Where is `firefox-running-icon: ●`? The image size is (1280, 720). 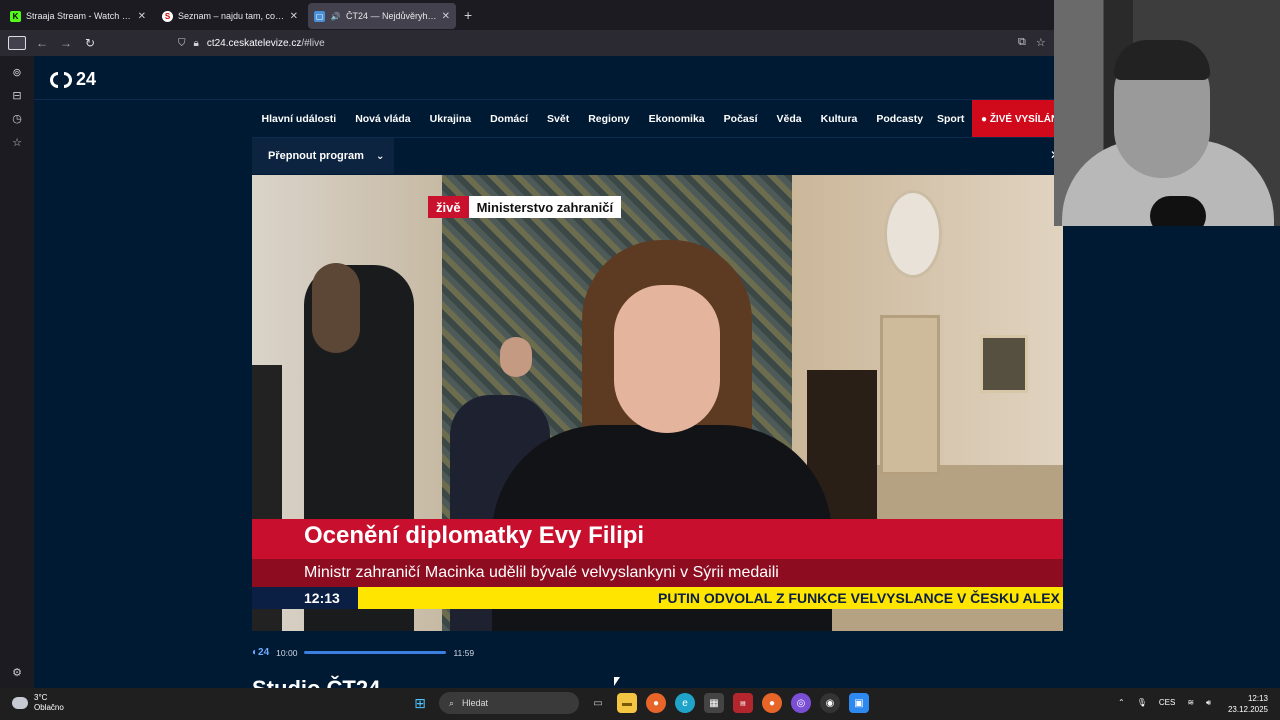
firefox-running-icon: ● is located at coordinates (772, 703).